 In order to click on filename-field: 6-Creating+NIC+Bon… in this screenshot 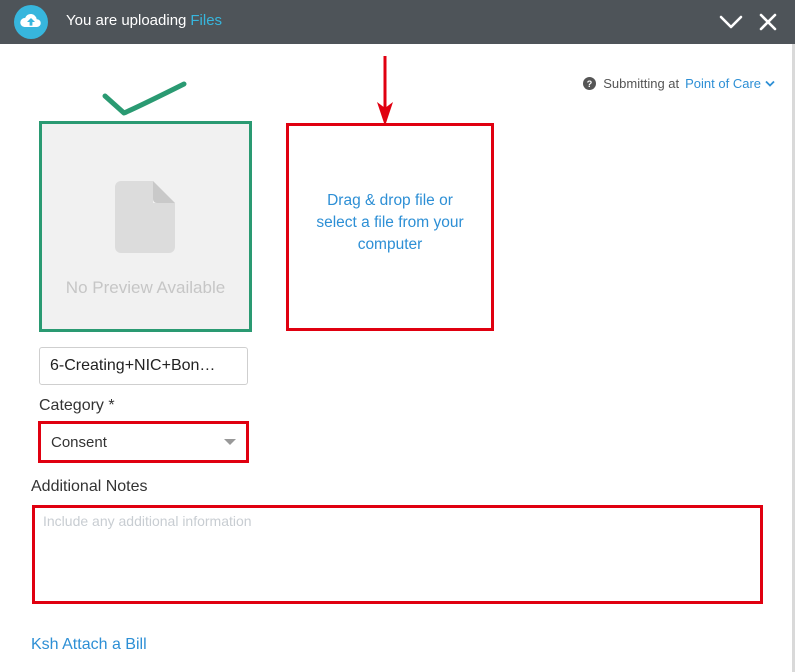, I will do `click(143, 366)`.